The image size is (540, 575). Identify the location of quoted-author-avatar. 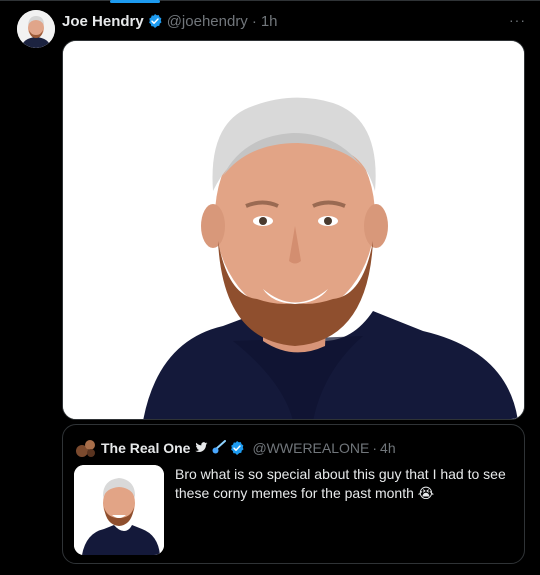
(86, 448).